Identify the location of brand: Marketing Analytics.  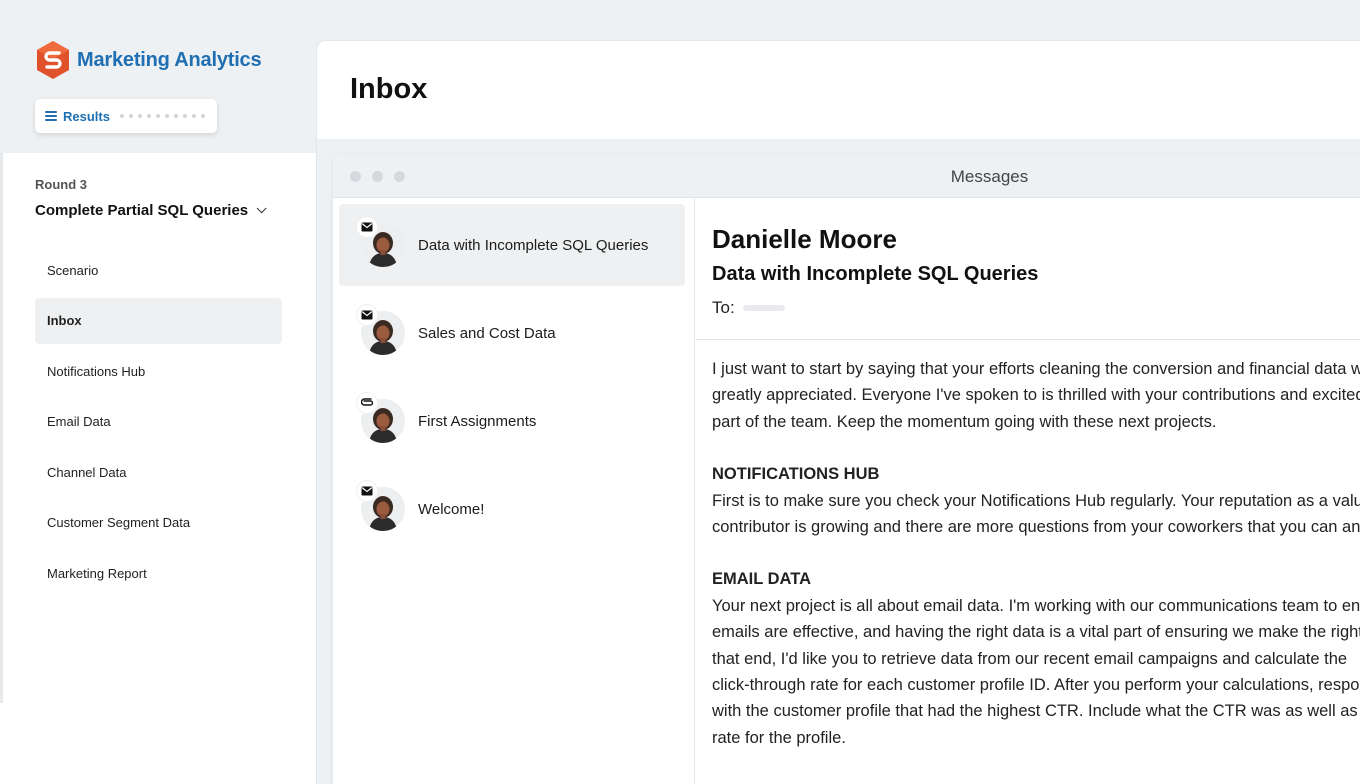
(148, 60).